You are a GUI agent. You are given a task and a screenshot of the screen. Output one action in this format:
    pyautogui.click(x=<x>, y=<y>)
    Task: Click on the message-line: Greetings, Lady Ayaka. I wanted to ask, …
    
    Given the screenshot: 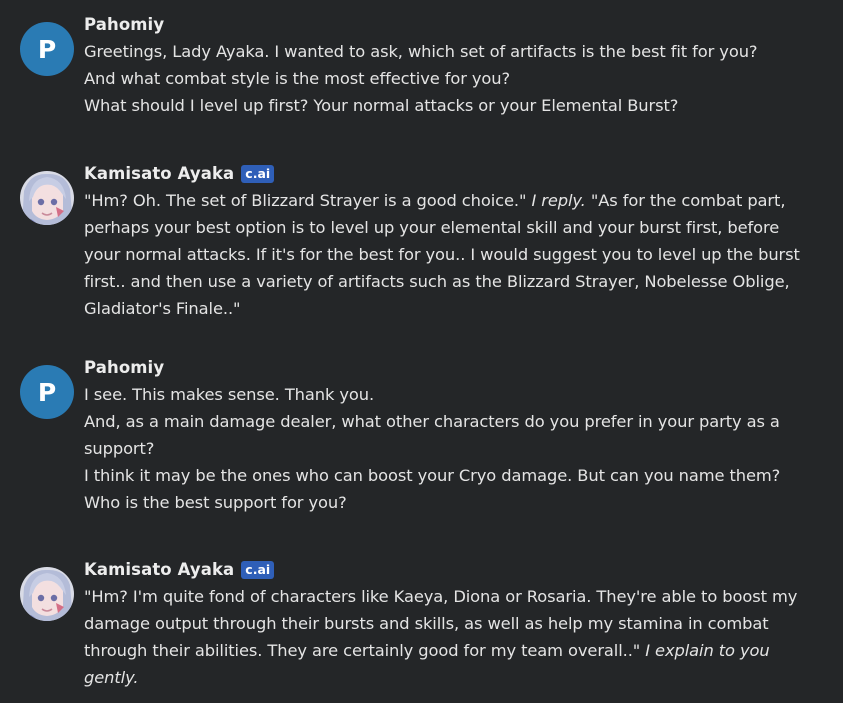 What is the action you would take?
    pyautogui.click(x=421, y=51)
    